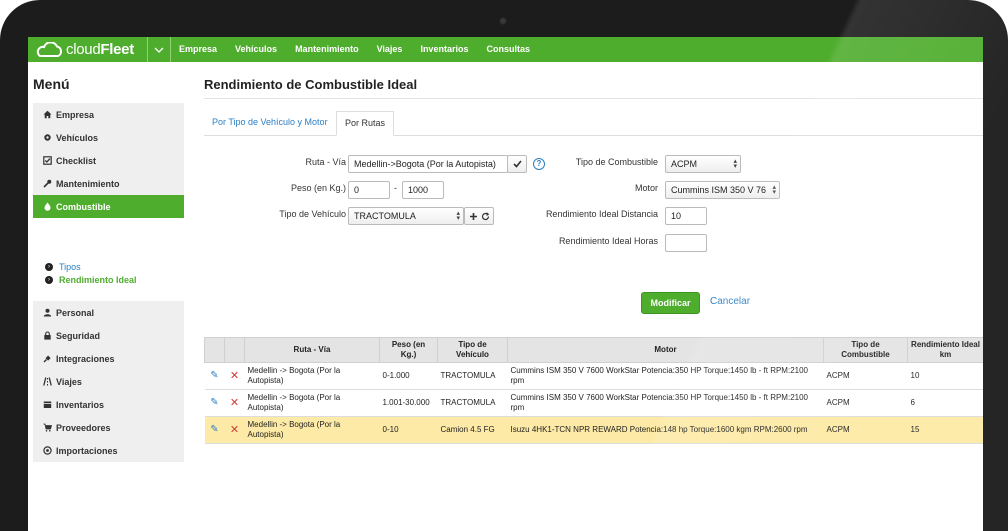 The height and width of the screenshot is (531, 1008). I want to click on distancia-input: 10, so click(686, 216).